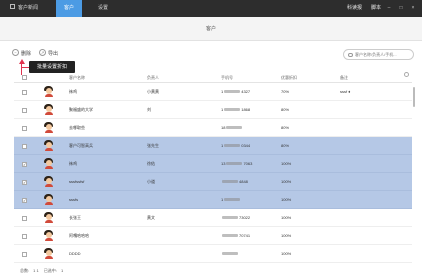 The height and width of the screenshot is (280, 422). I want to click on maximize-icon: □, so click(401, 8).